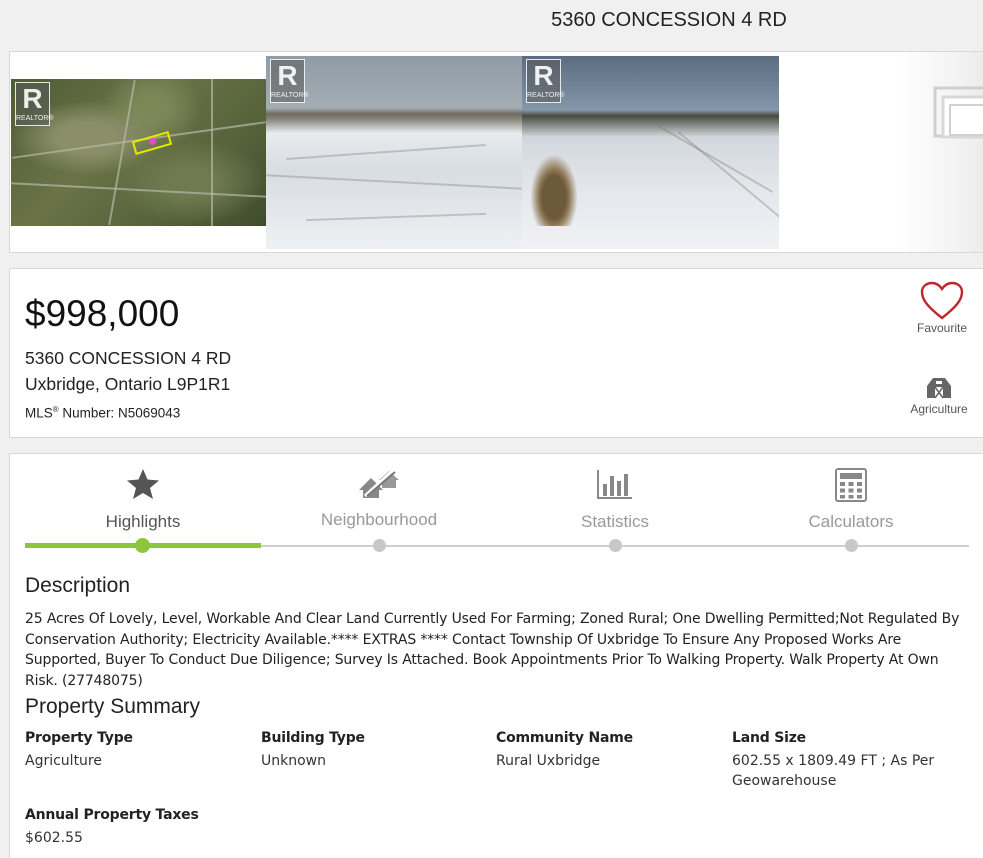 The image size is (983, 858). I want to click on mls-number: MLS® Number: N5069043, so click(103, 413).